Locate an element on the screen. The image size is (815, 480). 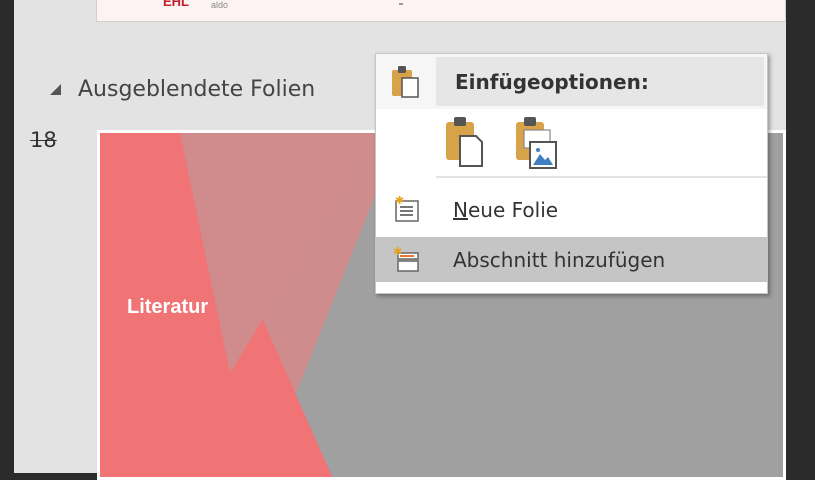
collapse-triangle-icon is located at coordinates (55, 89).